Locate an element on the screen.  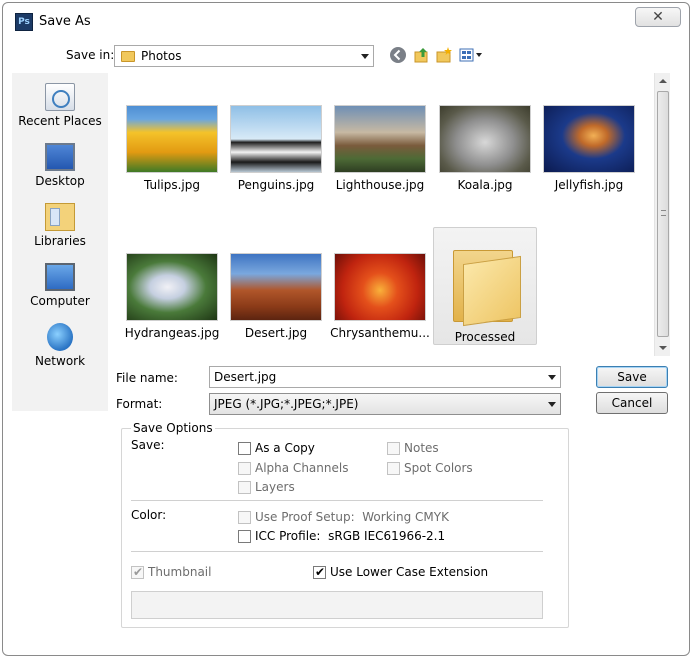
chrysanthemum-thumbnail is located at coordinates (380, 287).